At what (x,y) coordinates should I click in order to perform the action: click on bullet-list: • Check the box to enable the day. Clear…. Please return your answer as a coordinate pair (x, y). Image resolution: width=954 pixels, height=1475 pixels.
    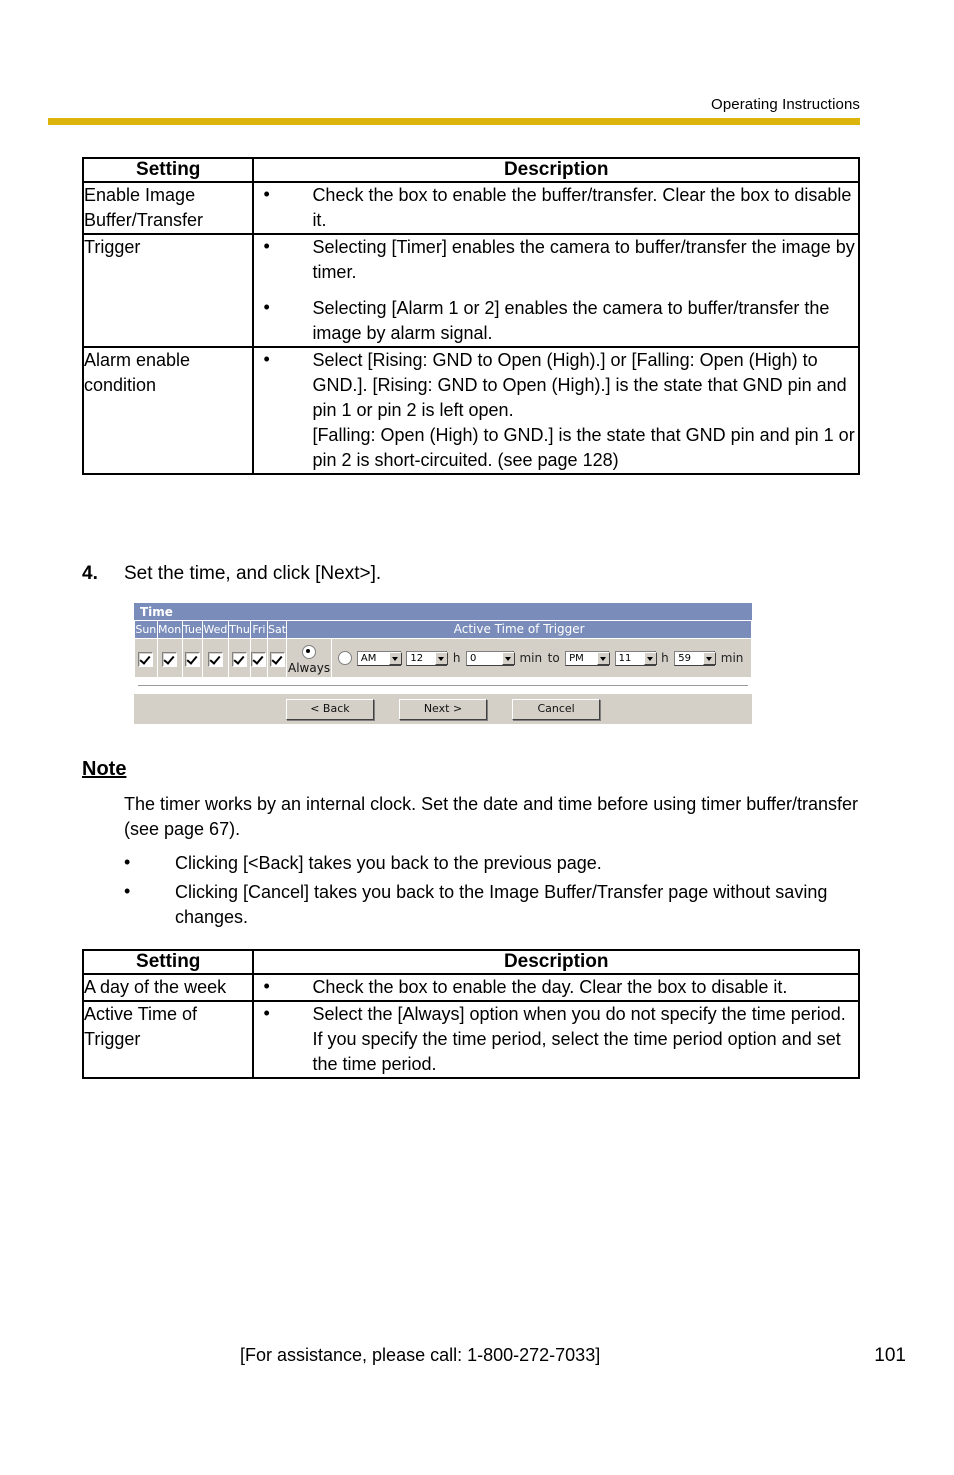
    Looking at the image, I should click on (556, 987).